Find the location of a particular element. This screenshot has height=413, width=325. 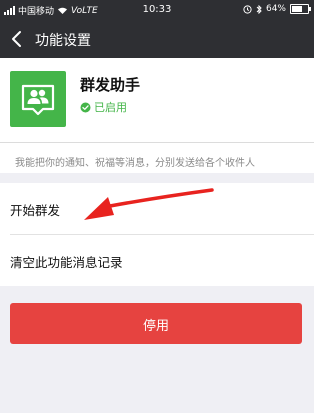

group-chat-icon is located at coordinates (38, 100).